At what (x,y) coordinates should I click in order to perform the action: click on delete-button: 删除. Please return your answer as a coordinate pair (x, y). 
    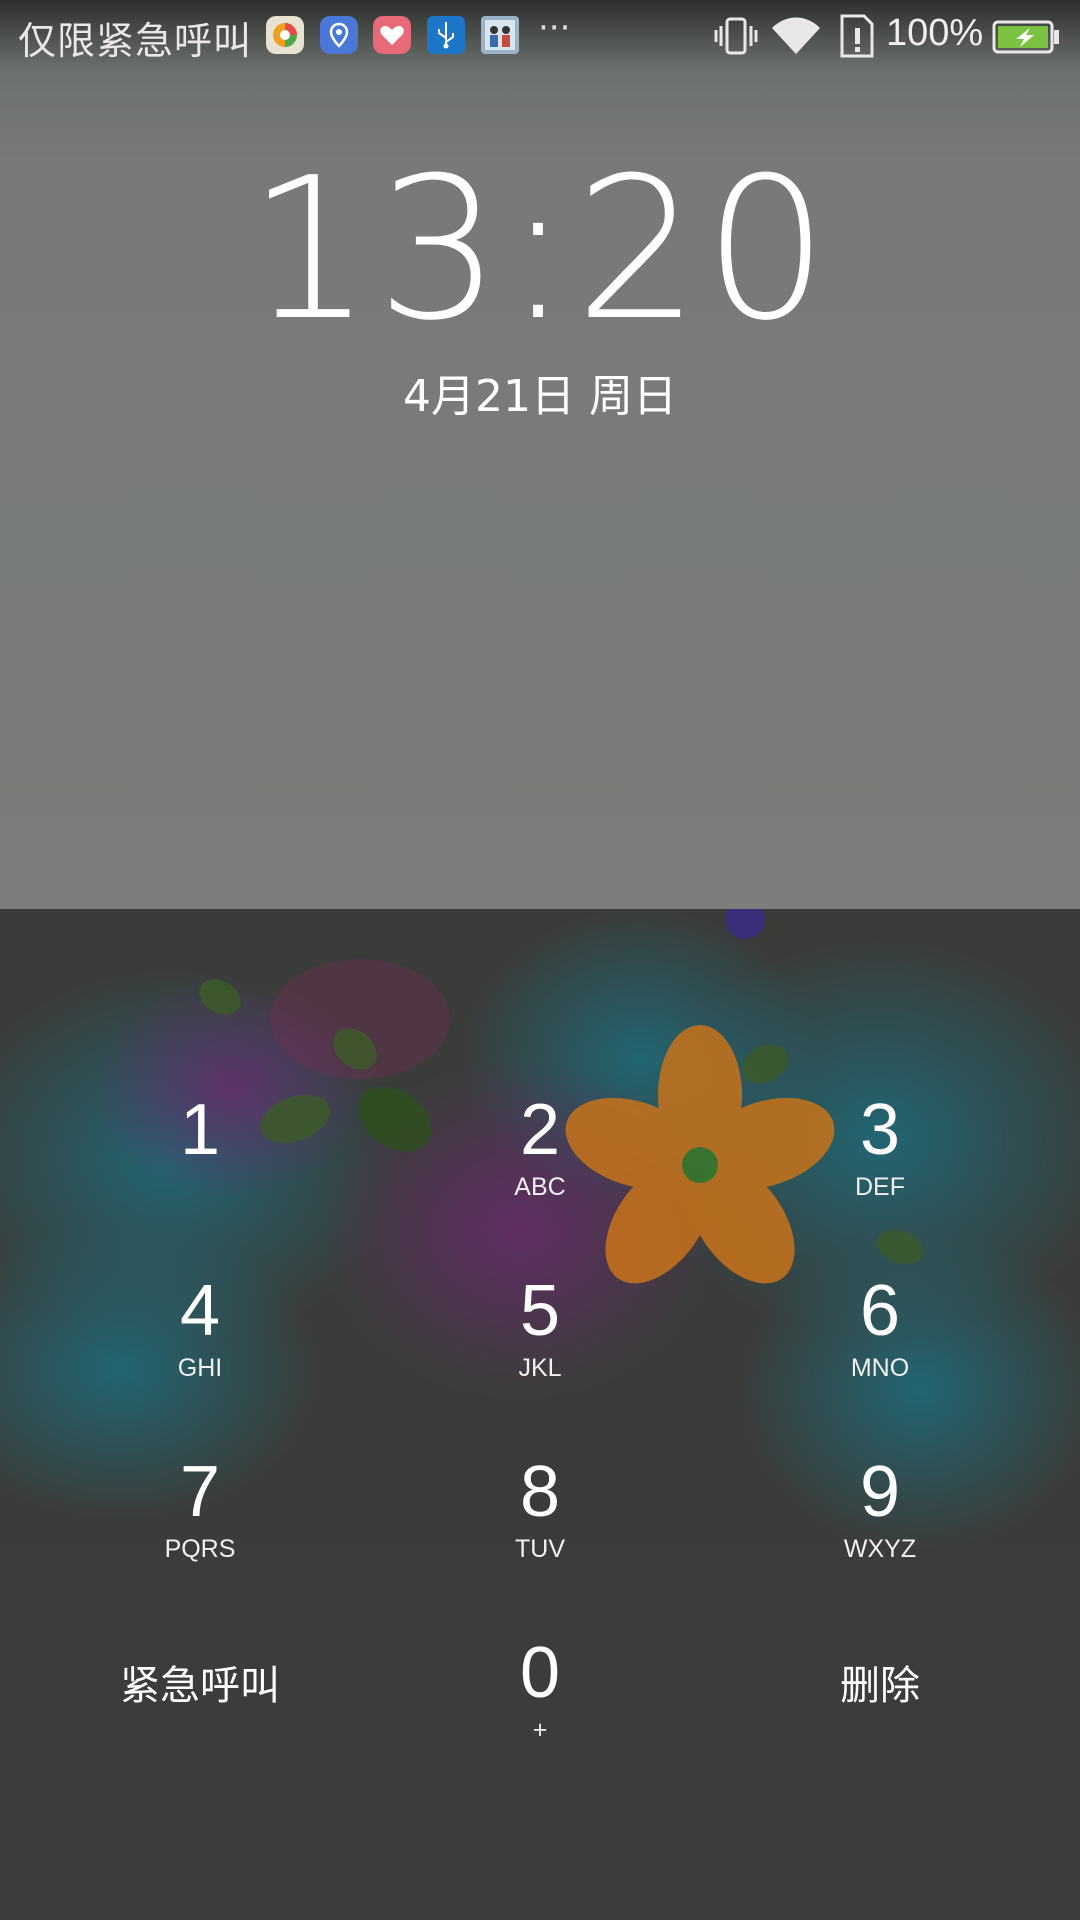
    Looking at the image, I should click on (880, 1686).